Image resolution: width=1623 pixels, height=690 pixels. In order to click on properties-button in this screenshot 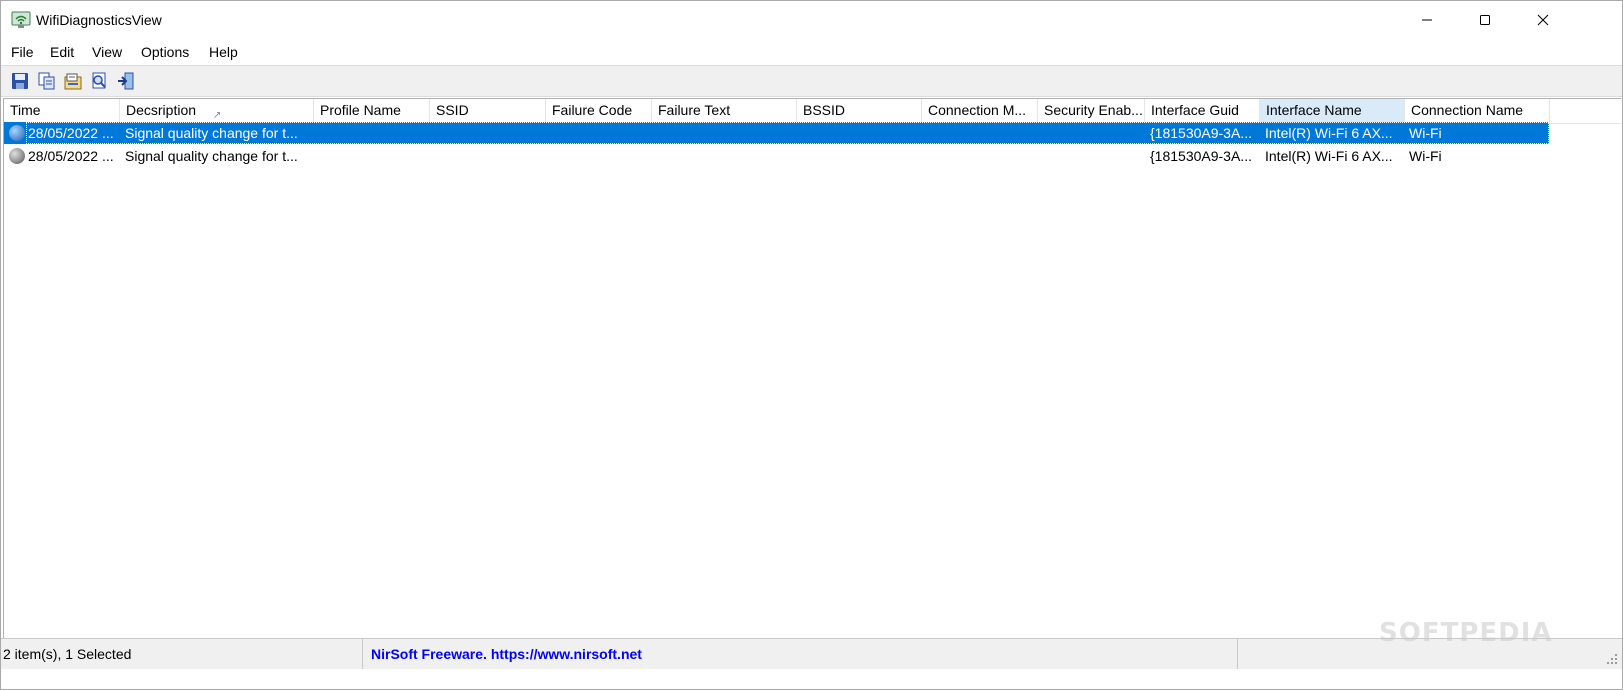, I will do `click(73, 81)`.